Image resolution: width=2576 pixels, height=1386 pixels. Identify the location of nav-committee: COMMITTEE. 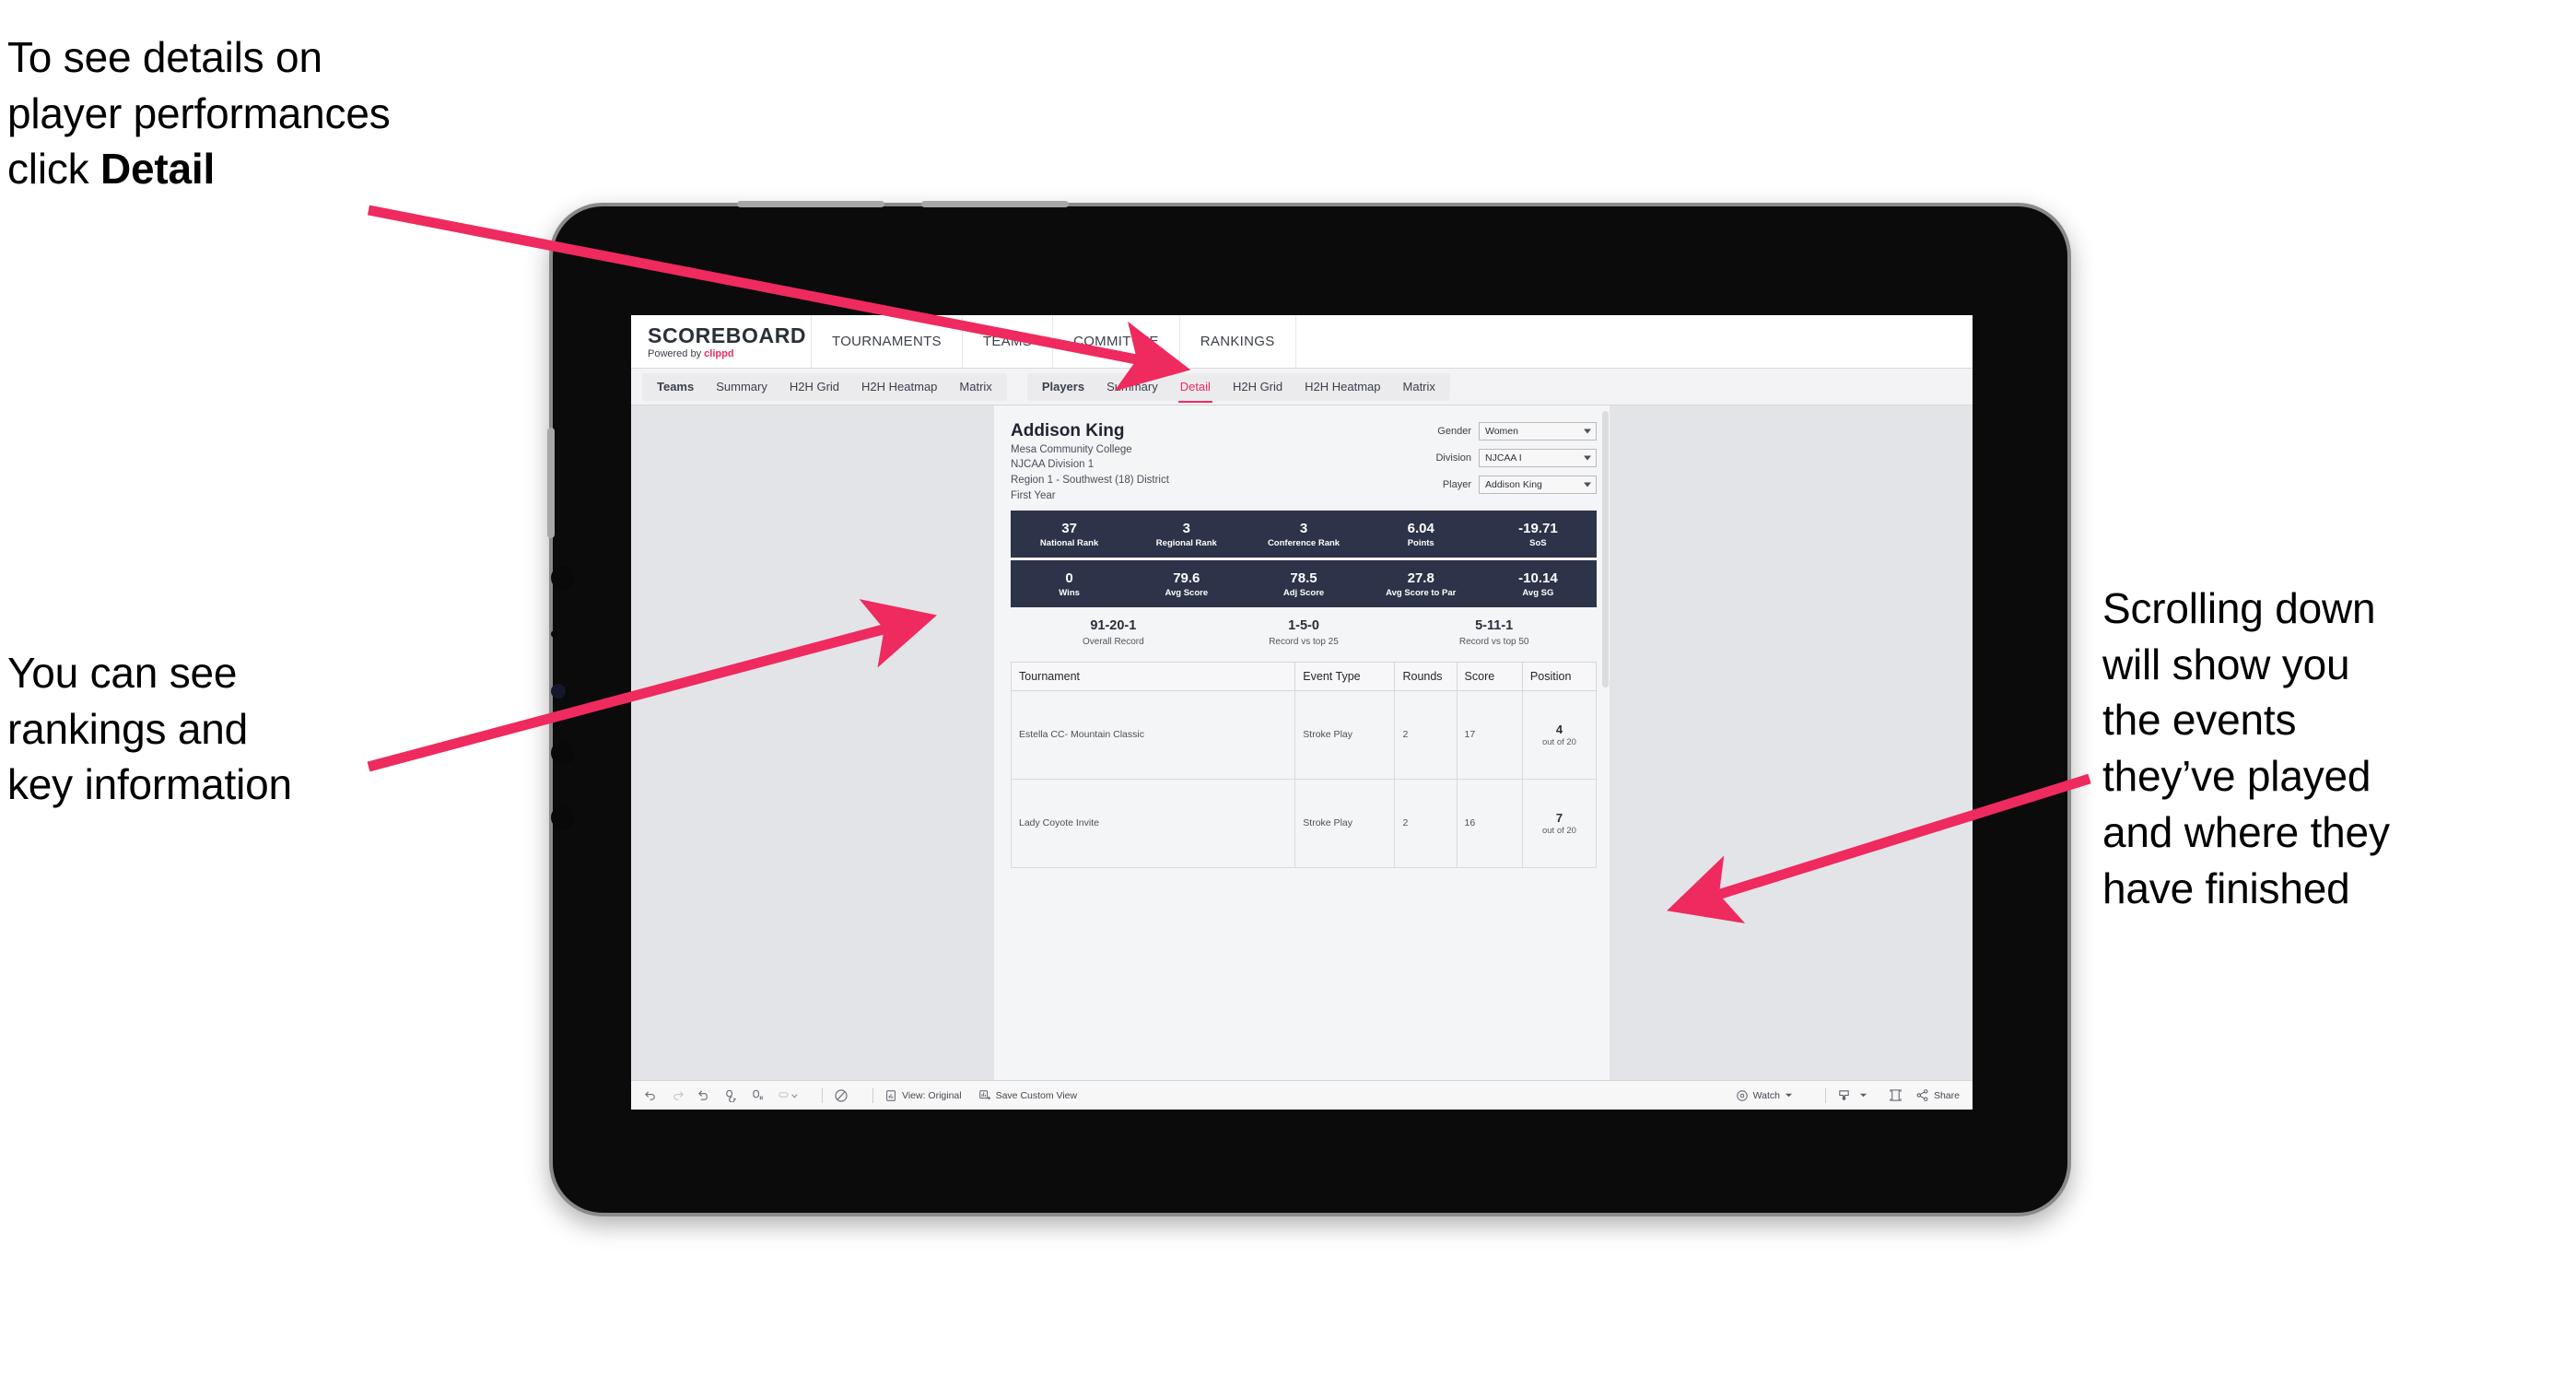
(1116, 341).